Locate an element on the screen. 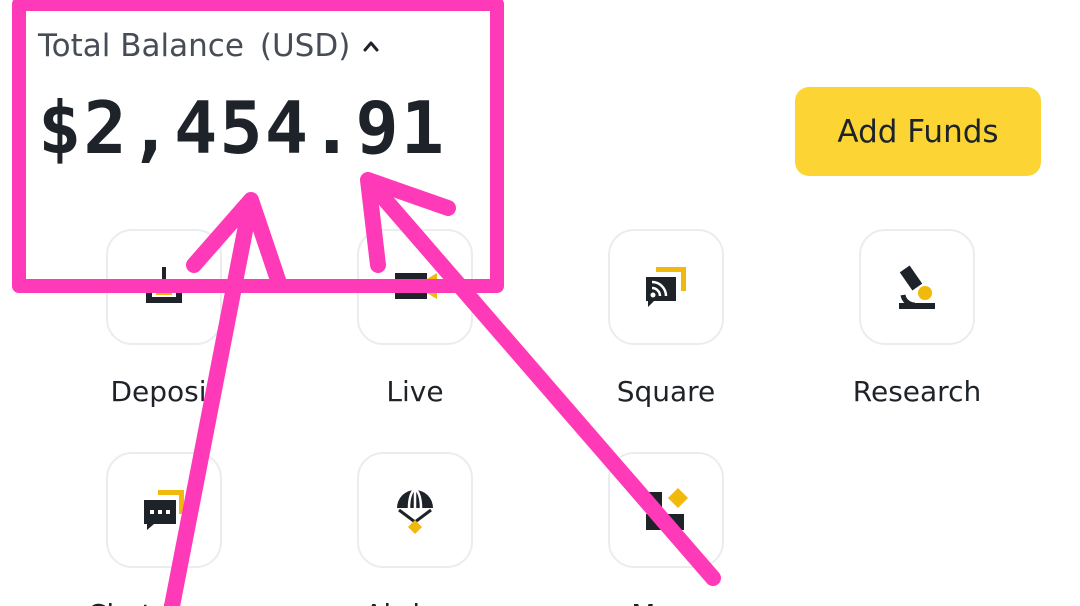 This screenshot has width=1080, height=606. chevron-up-icon is located at coordinates (371, 46).